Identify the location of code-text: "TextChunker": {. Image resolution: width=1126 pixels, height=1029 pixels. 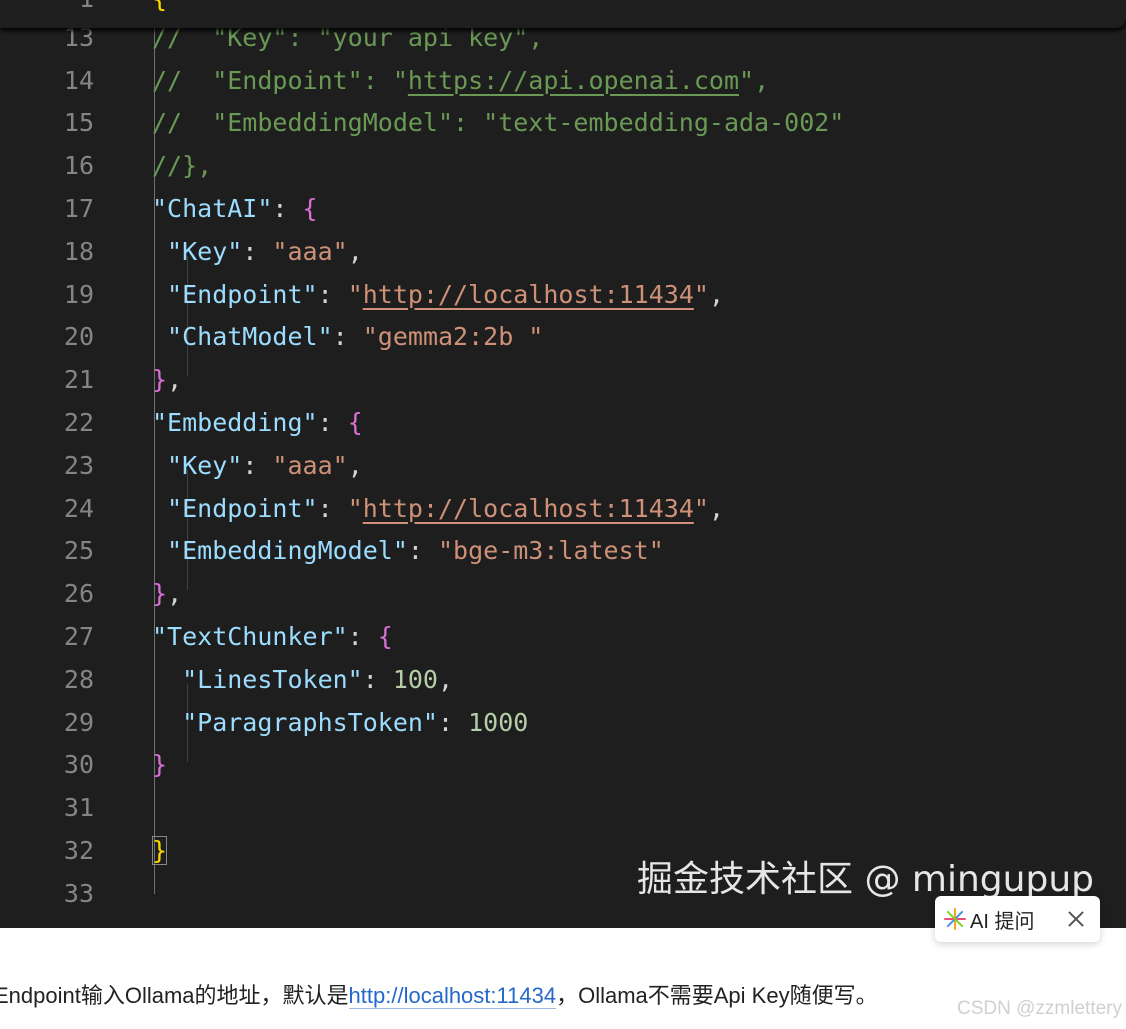
(272, 637).